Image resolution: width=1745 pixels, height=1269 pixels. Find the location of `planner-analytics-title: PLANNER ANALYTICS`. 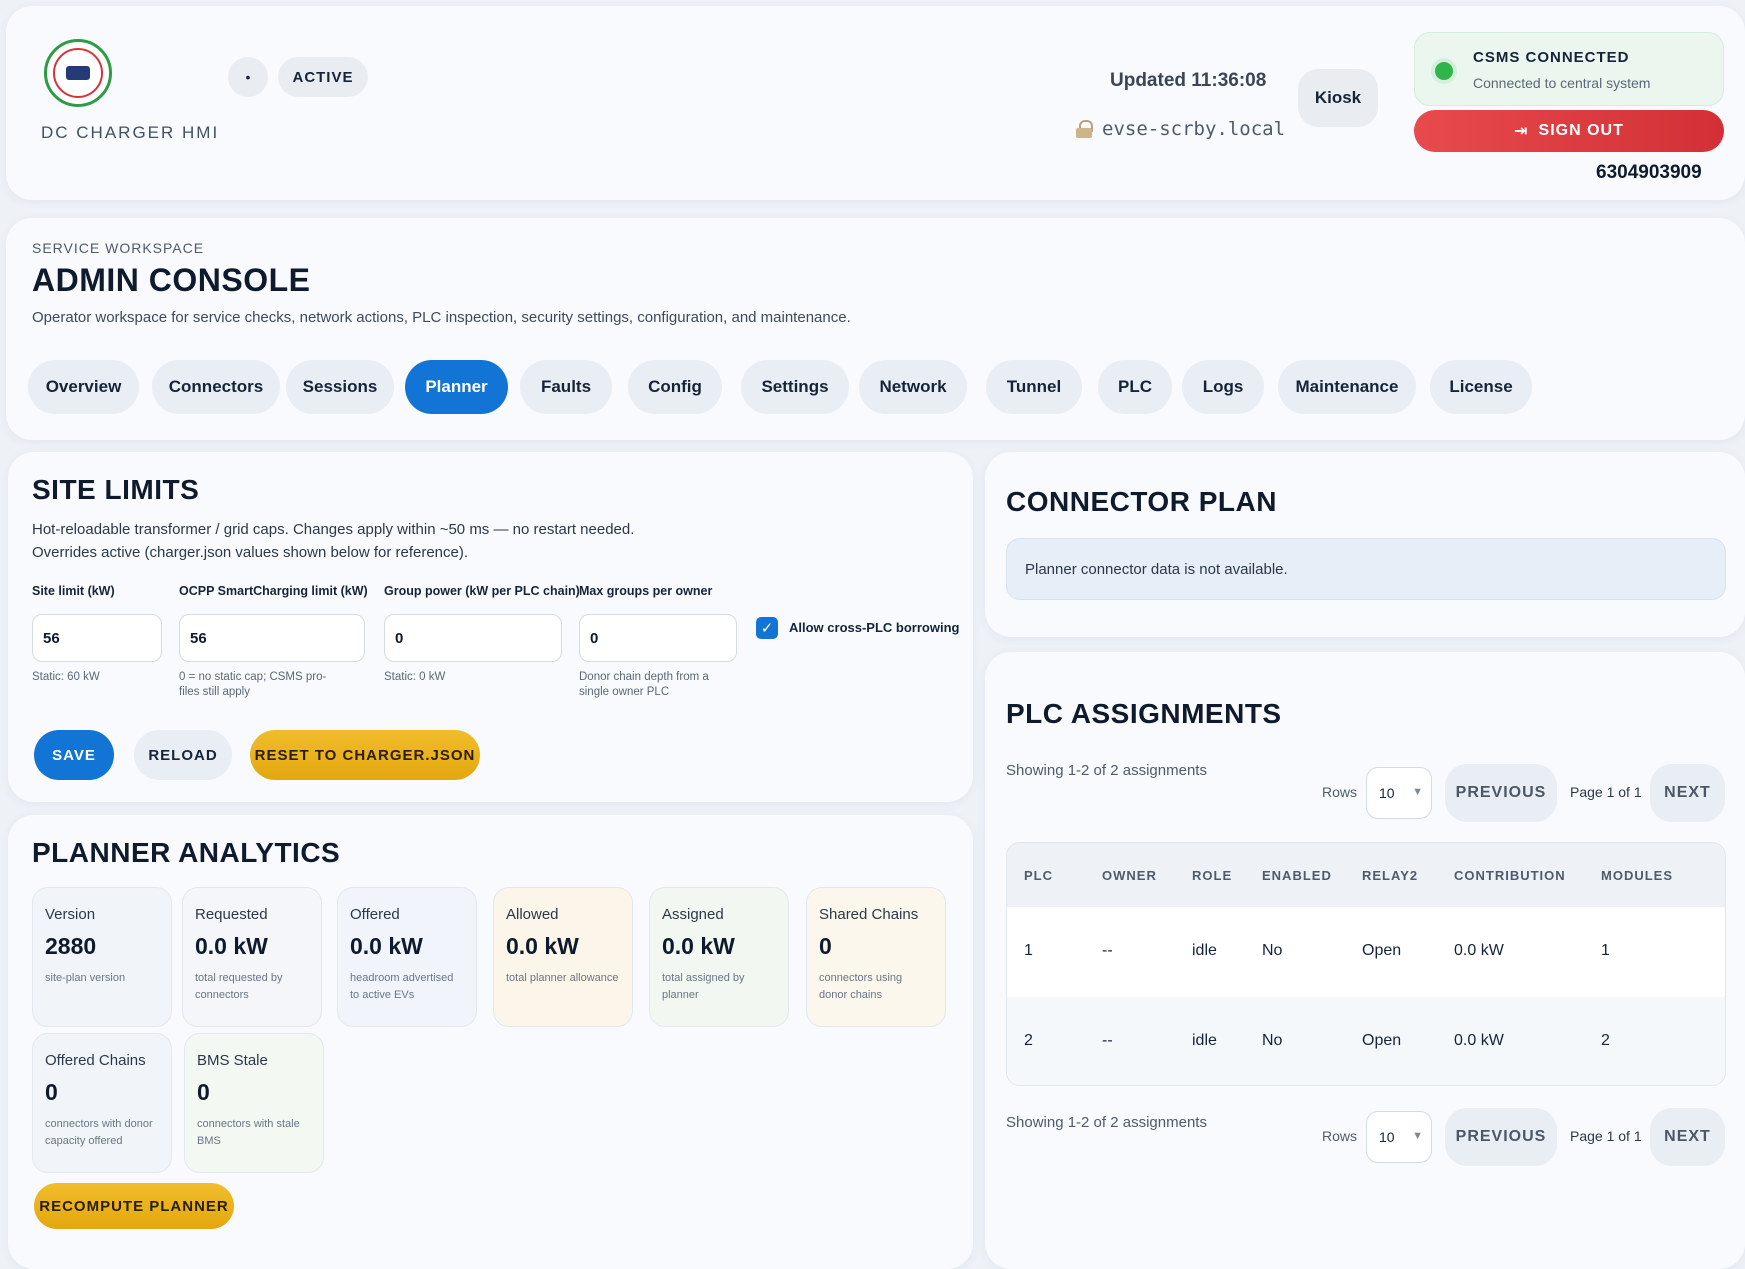

planner-analytics-title: PLANNER ANALYTICS is located at coordinates (186, 852).